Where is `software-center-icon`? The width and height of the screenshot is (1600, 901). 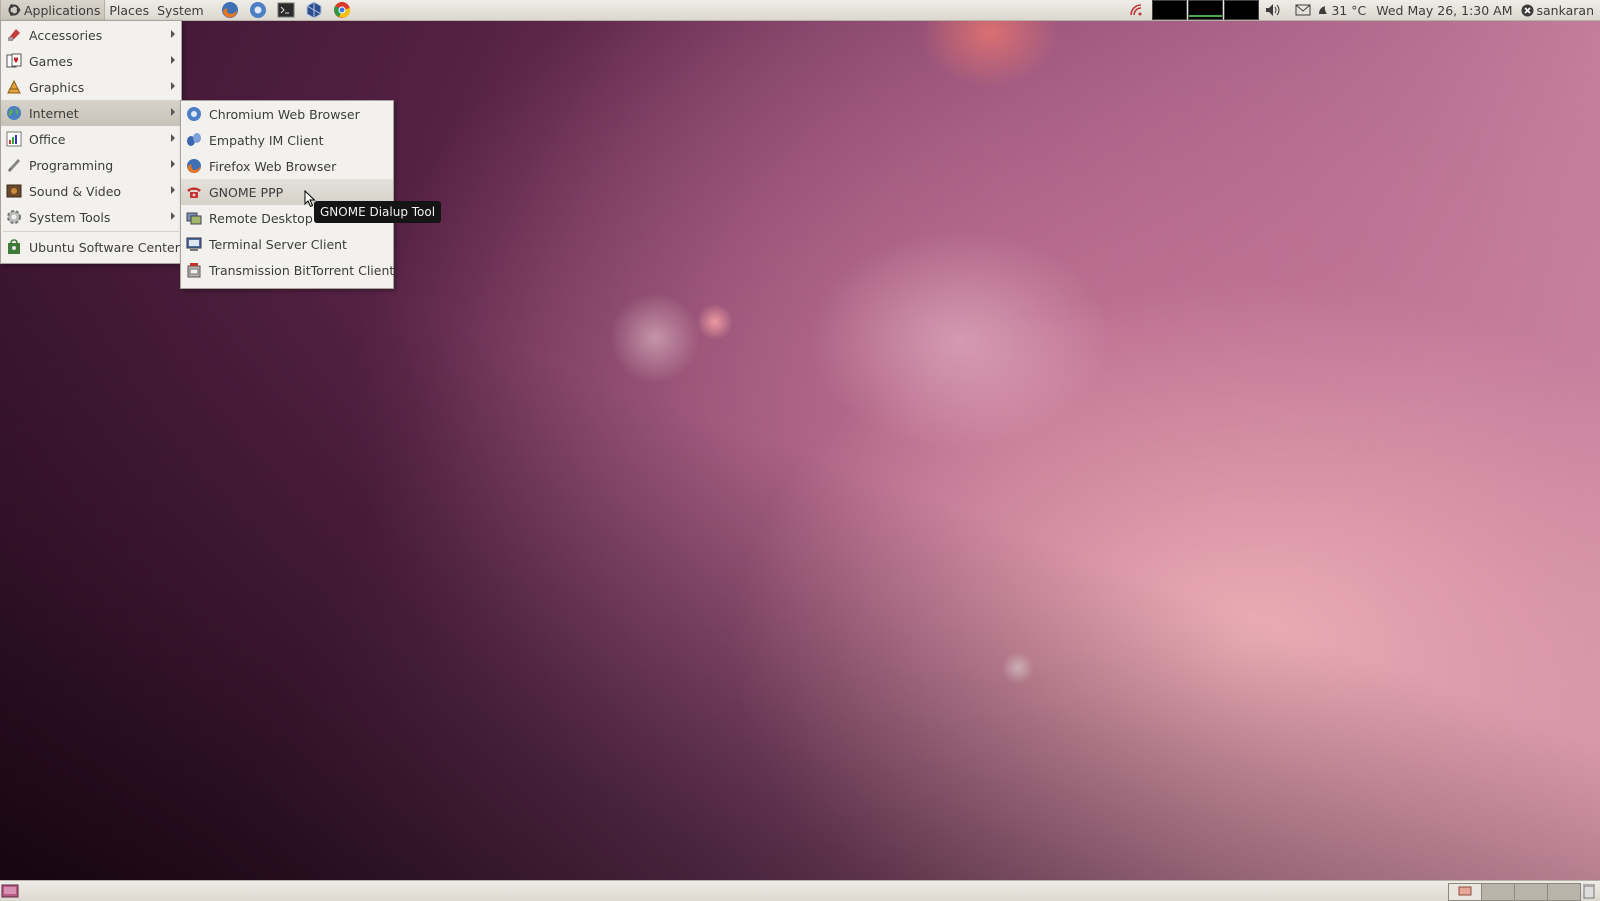 software-center-icon is located at coordinates (14, 246).